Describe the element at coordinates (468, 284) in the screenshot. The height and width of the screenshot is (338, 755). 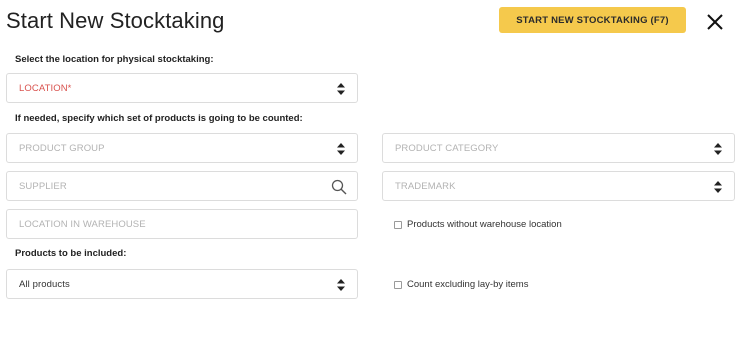
I see `excluding-layby-label: Count excluding lay-by items` at that location.